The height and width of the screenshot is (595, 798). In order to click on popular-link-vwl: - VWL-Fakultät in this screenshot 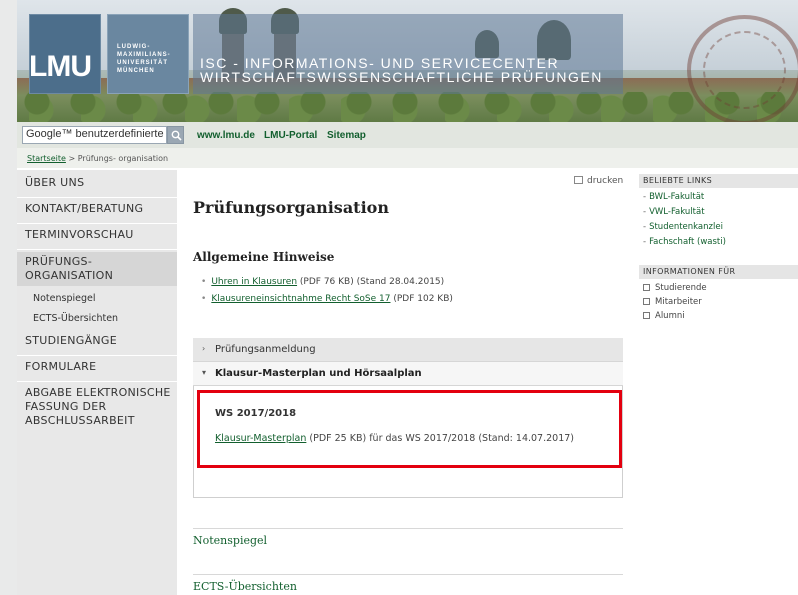, I will do `click(674, 212)`.